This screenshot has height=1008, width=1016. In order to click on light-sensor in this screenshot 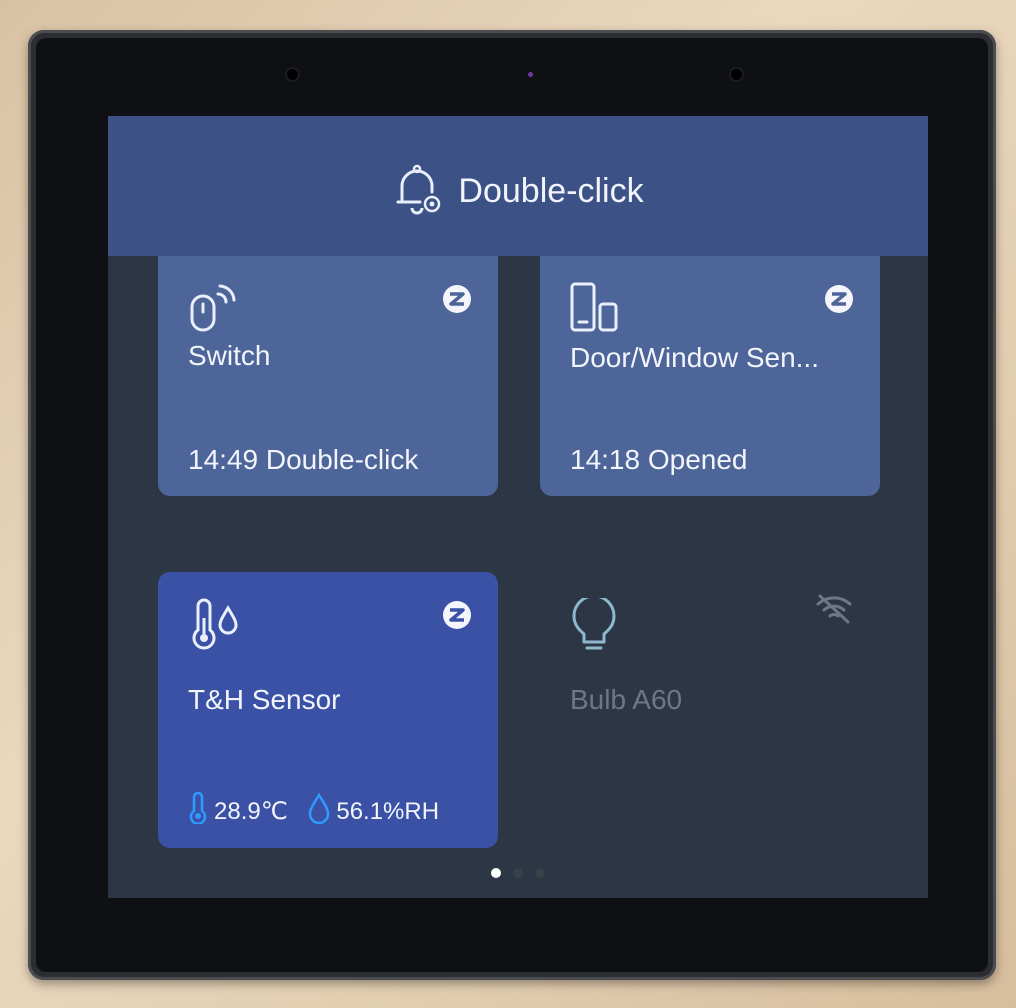, I will do `click(530, 74)`.